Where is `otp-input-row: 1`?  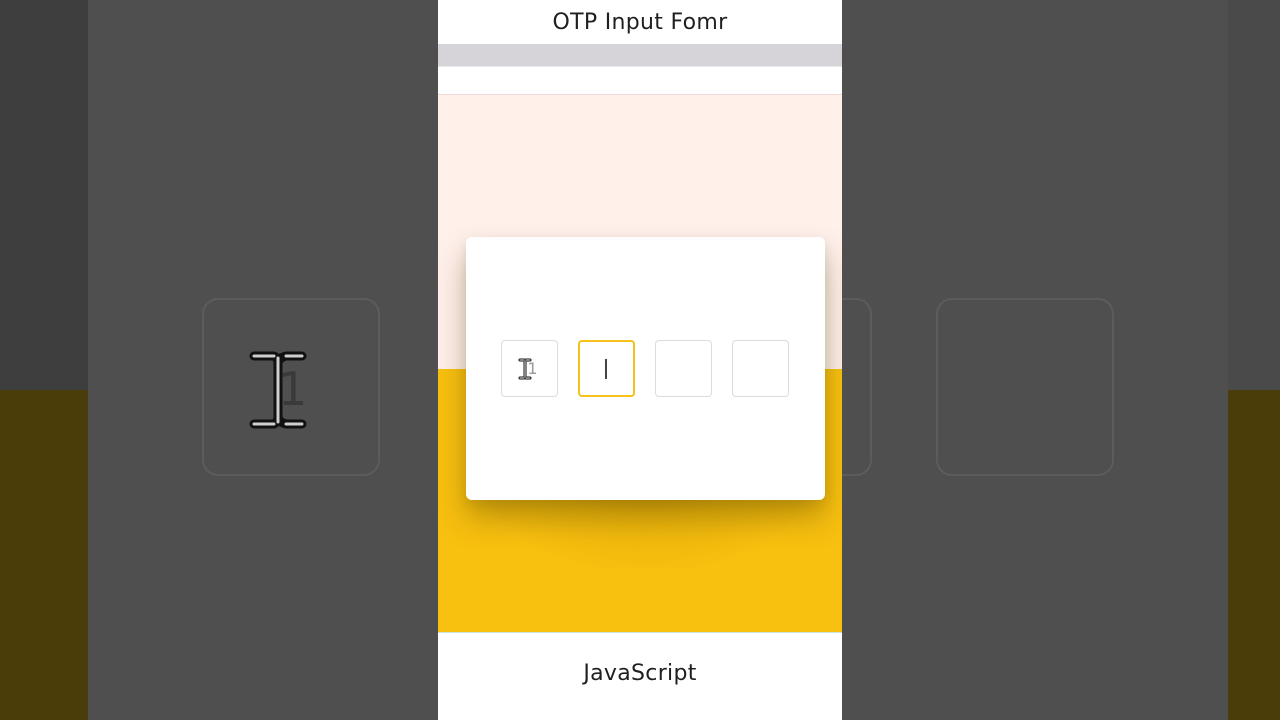
otp-input-row: 1 is located at coordinates (645, 368).